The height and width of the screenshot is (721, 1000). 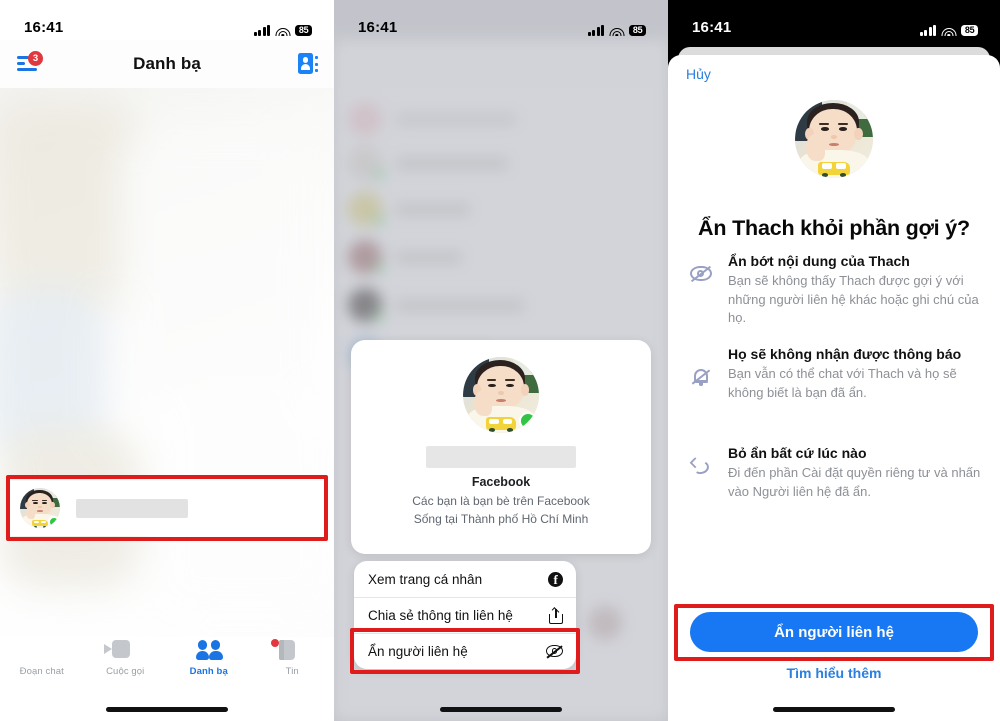 I want to click on cancel-button: Hủy, so click(x=698, y=74).